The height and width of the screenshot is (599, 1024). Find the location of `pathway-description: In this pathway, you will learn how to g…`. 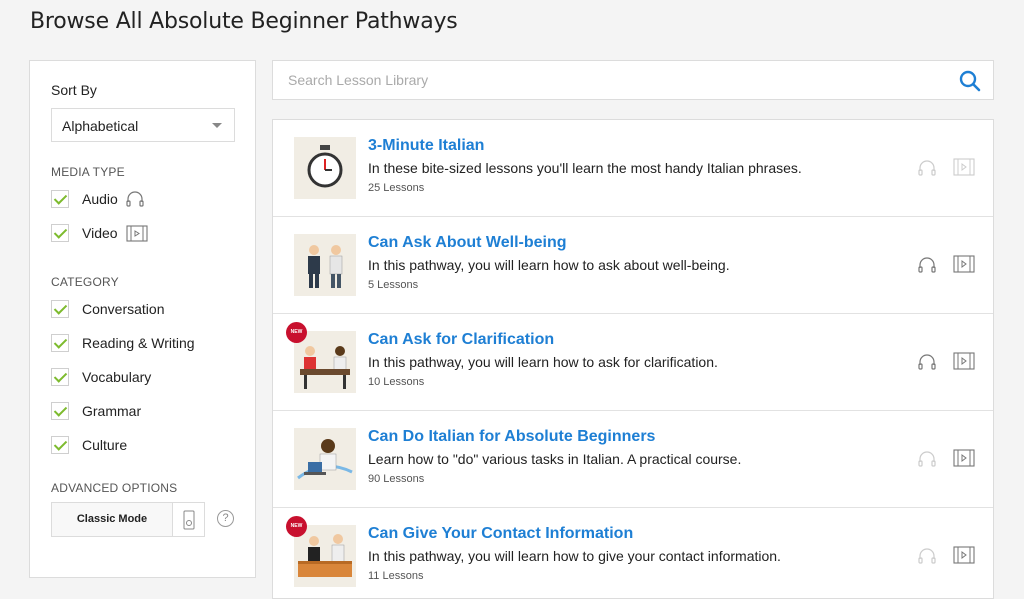

pathway-description: In this pathway, you will learn how to g… is located at coordinates (574, 556).